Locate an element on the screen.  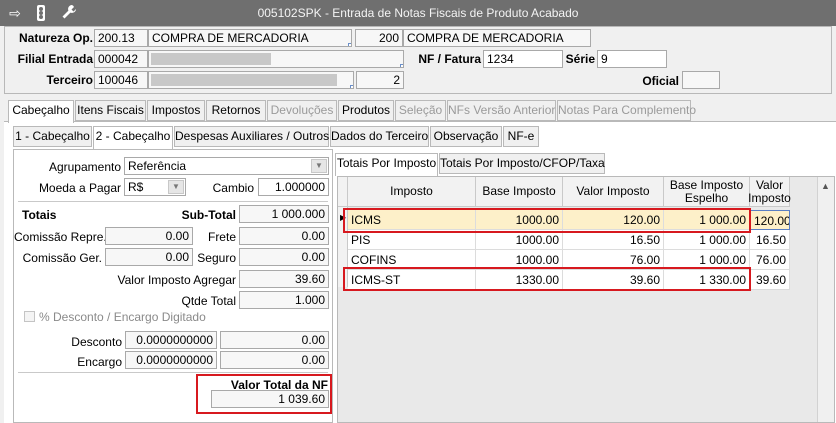
tab-impostos: Impostos is located at coordinates (176, 110).